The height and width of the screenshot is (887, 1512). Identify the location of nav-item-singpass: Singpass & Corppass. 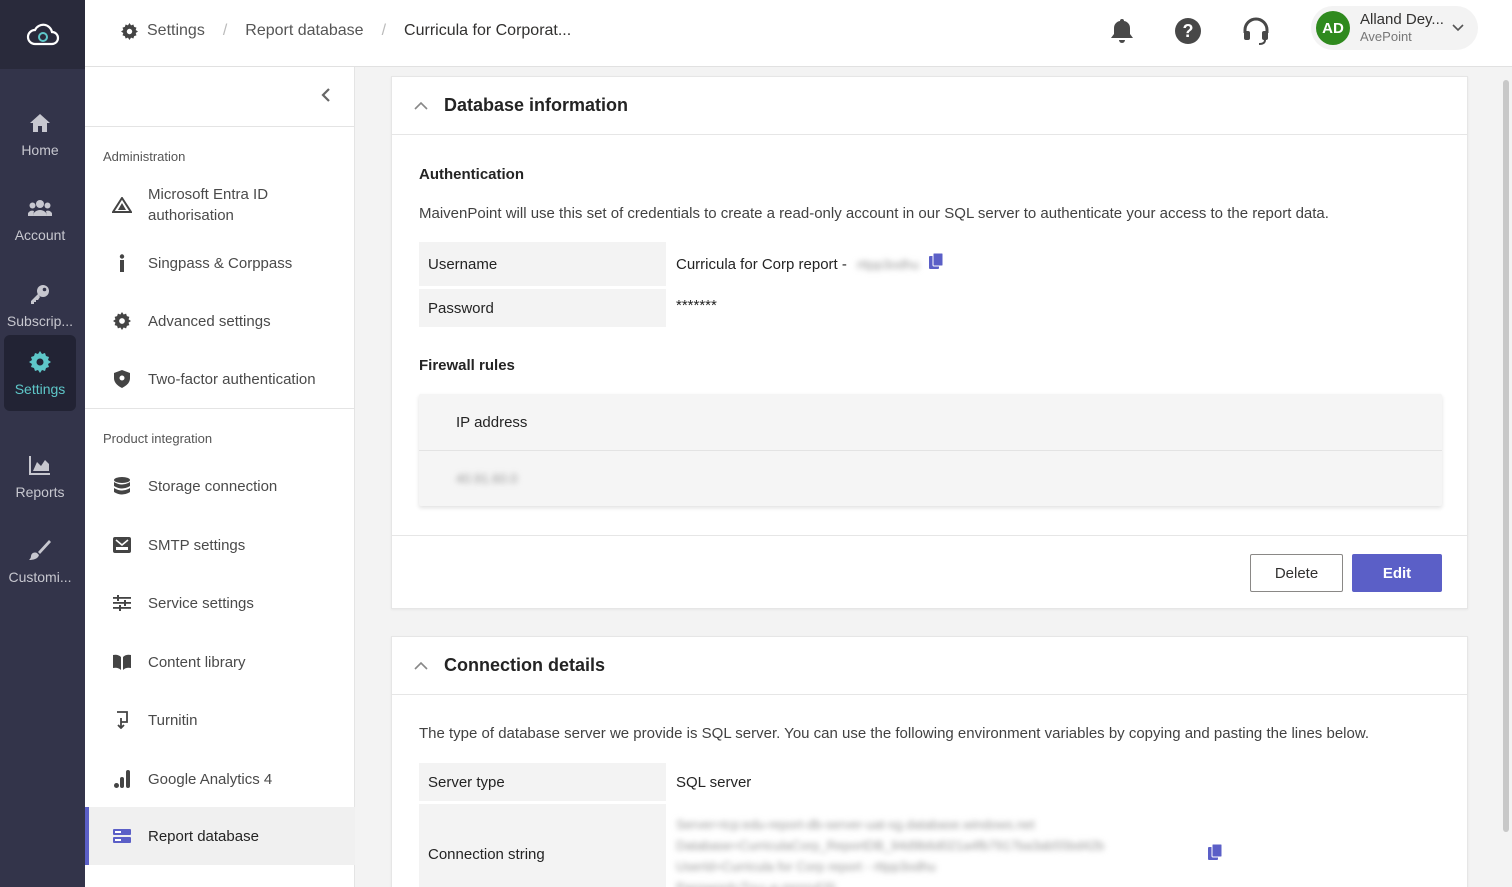
(220, 263).